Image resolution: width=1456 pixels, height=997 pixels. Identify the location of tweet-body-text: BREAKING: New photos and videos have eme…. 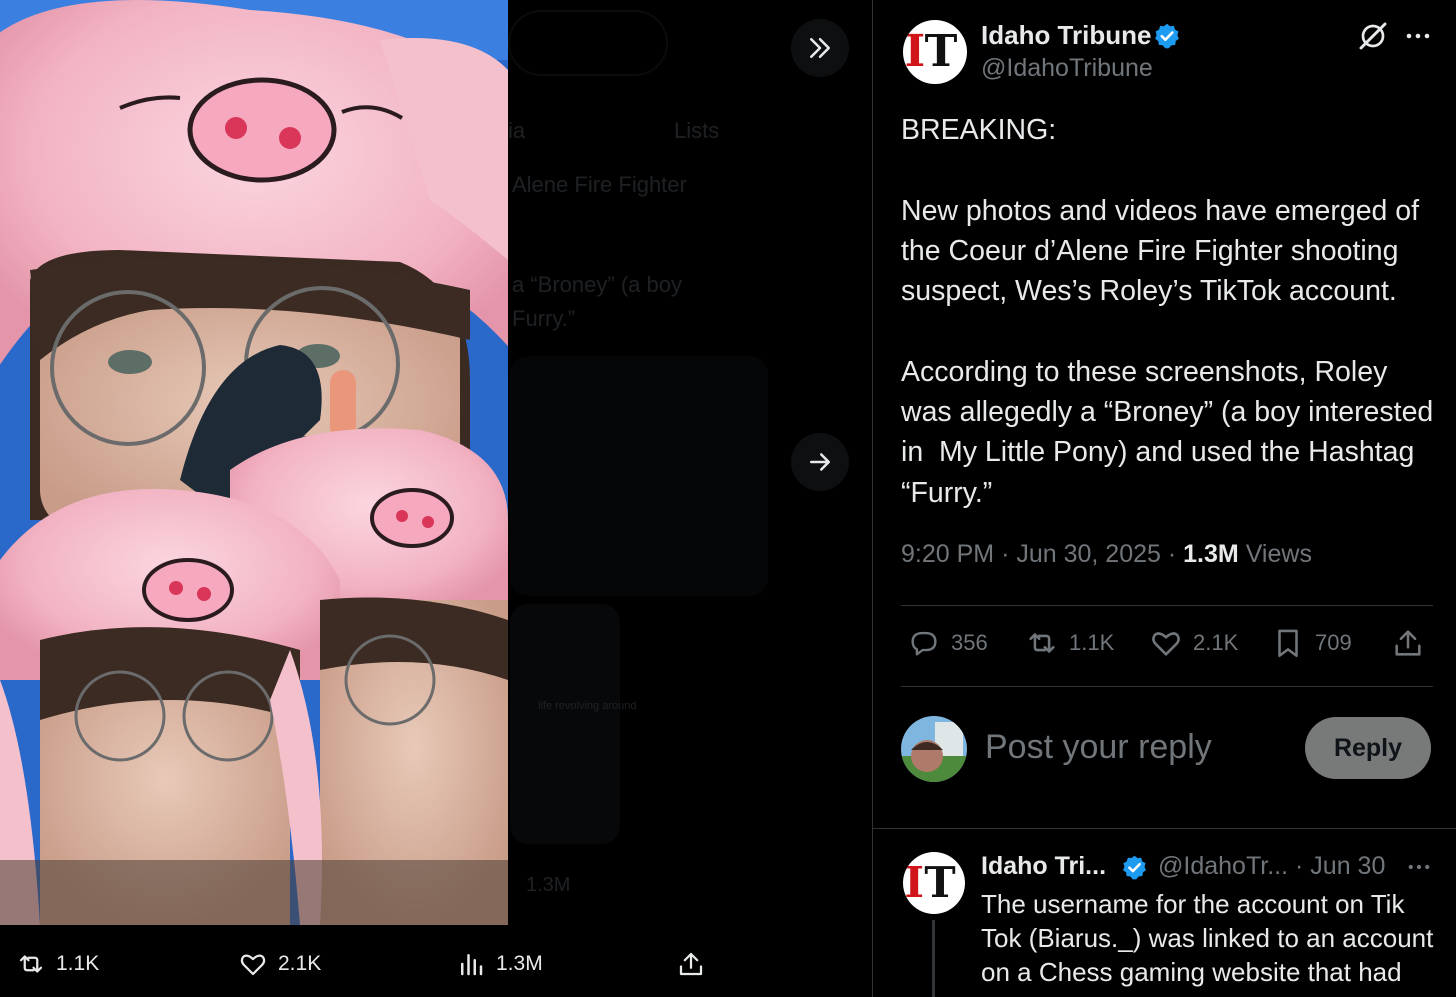
(1167, 311).